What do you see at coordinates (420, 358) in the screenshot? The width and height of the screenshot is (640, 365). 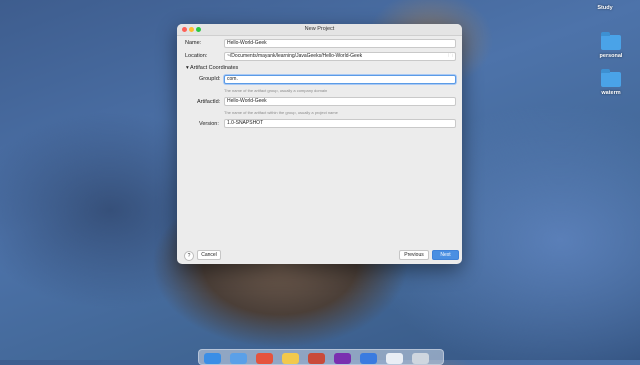 I see `dock-app-trash-icon` at bounding box center [420, 358].